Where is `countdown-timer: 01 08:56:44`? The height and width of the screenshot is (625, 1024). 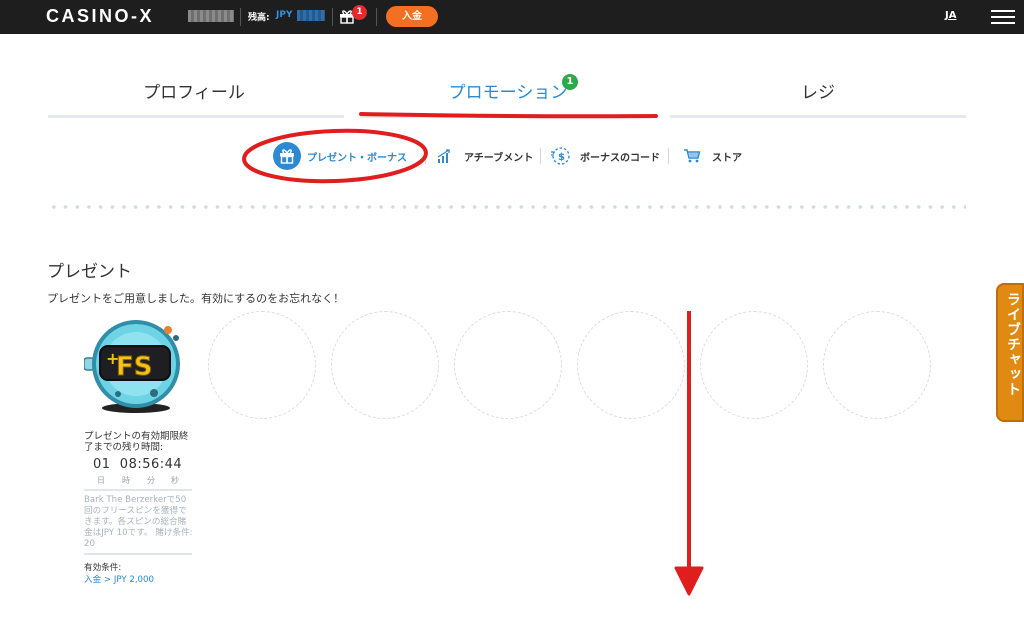 countdown-timer: 01 08:56:44 is located at coordinates (138, 464).